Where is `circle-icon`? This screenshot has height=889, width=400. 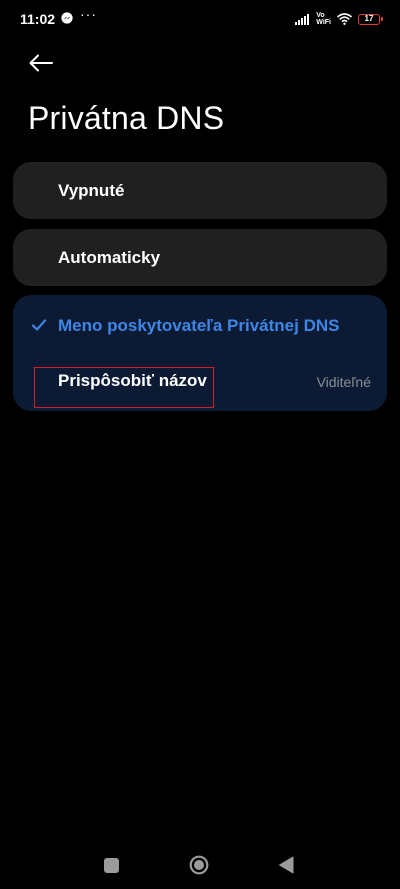
circle-icon is located at coordinates (199, 865).